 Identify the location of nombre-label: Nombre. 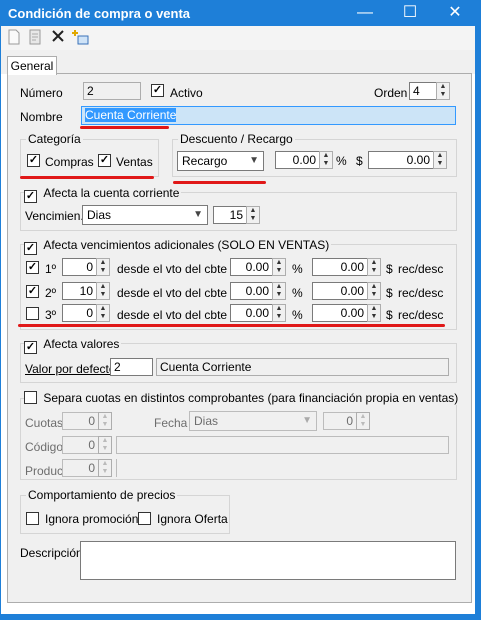
(41, 117).